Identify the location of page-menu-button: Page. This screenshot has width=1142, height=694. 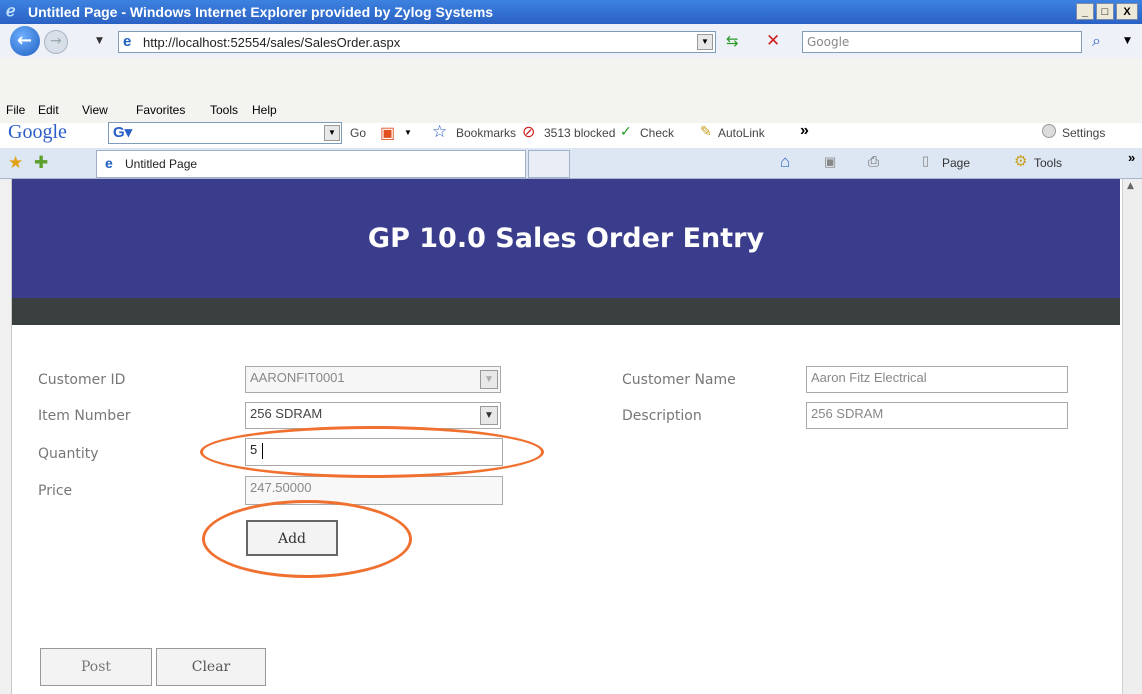
(956, 163).